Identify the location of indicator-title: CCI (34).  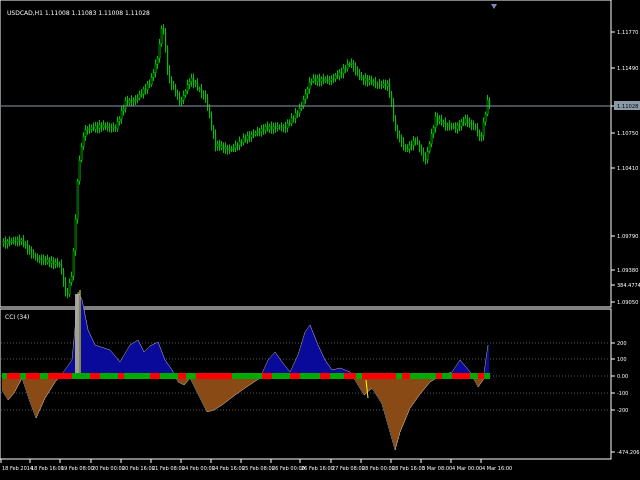
(17, 317).